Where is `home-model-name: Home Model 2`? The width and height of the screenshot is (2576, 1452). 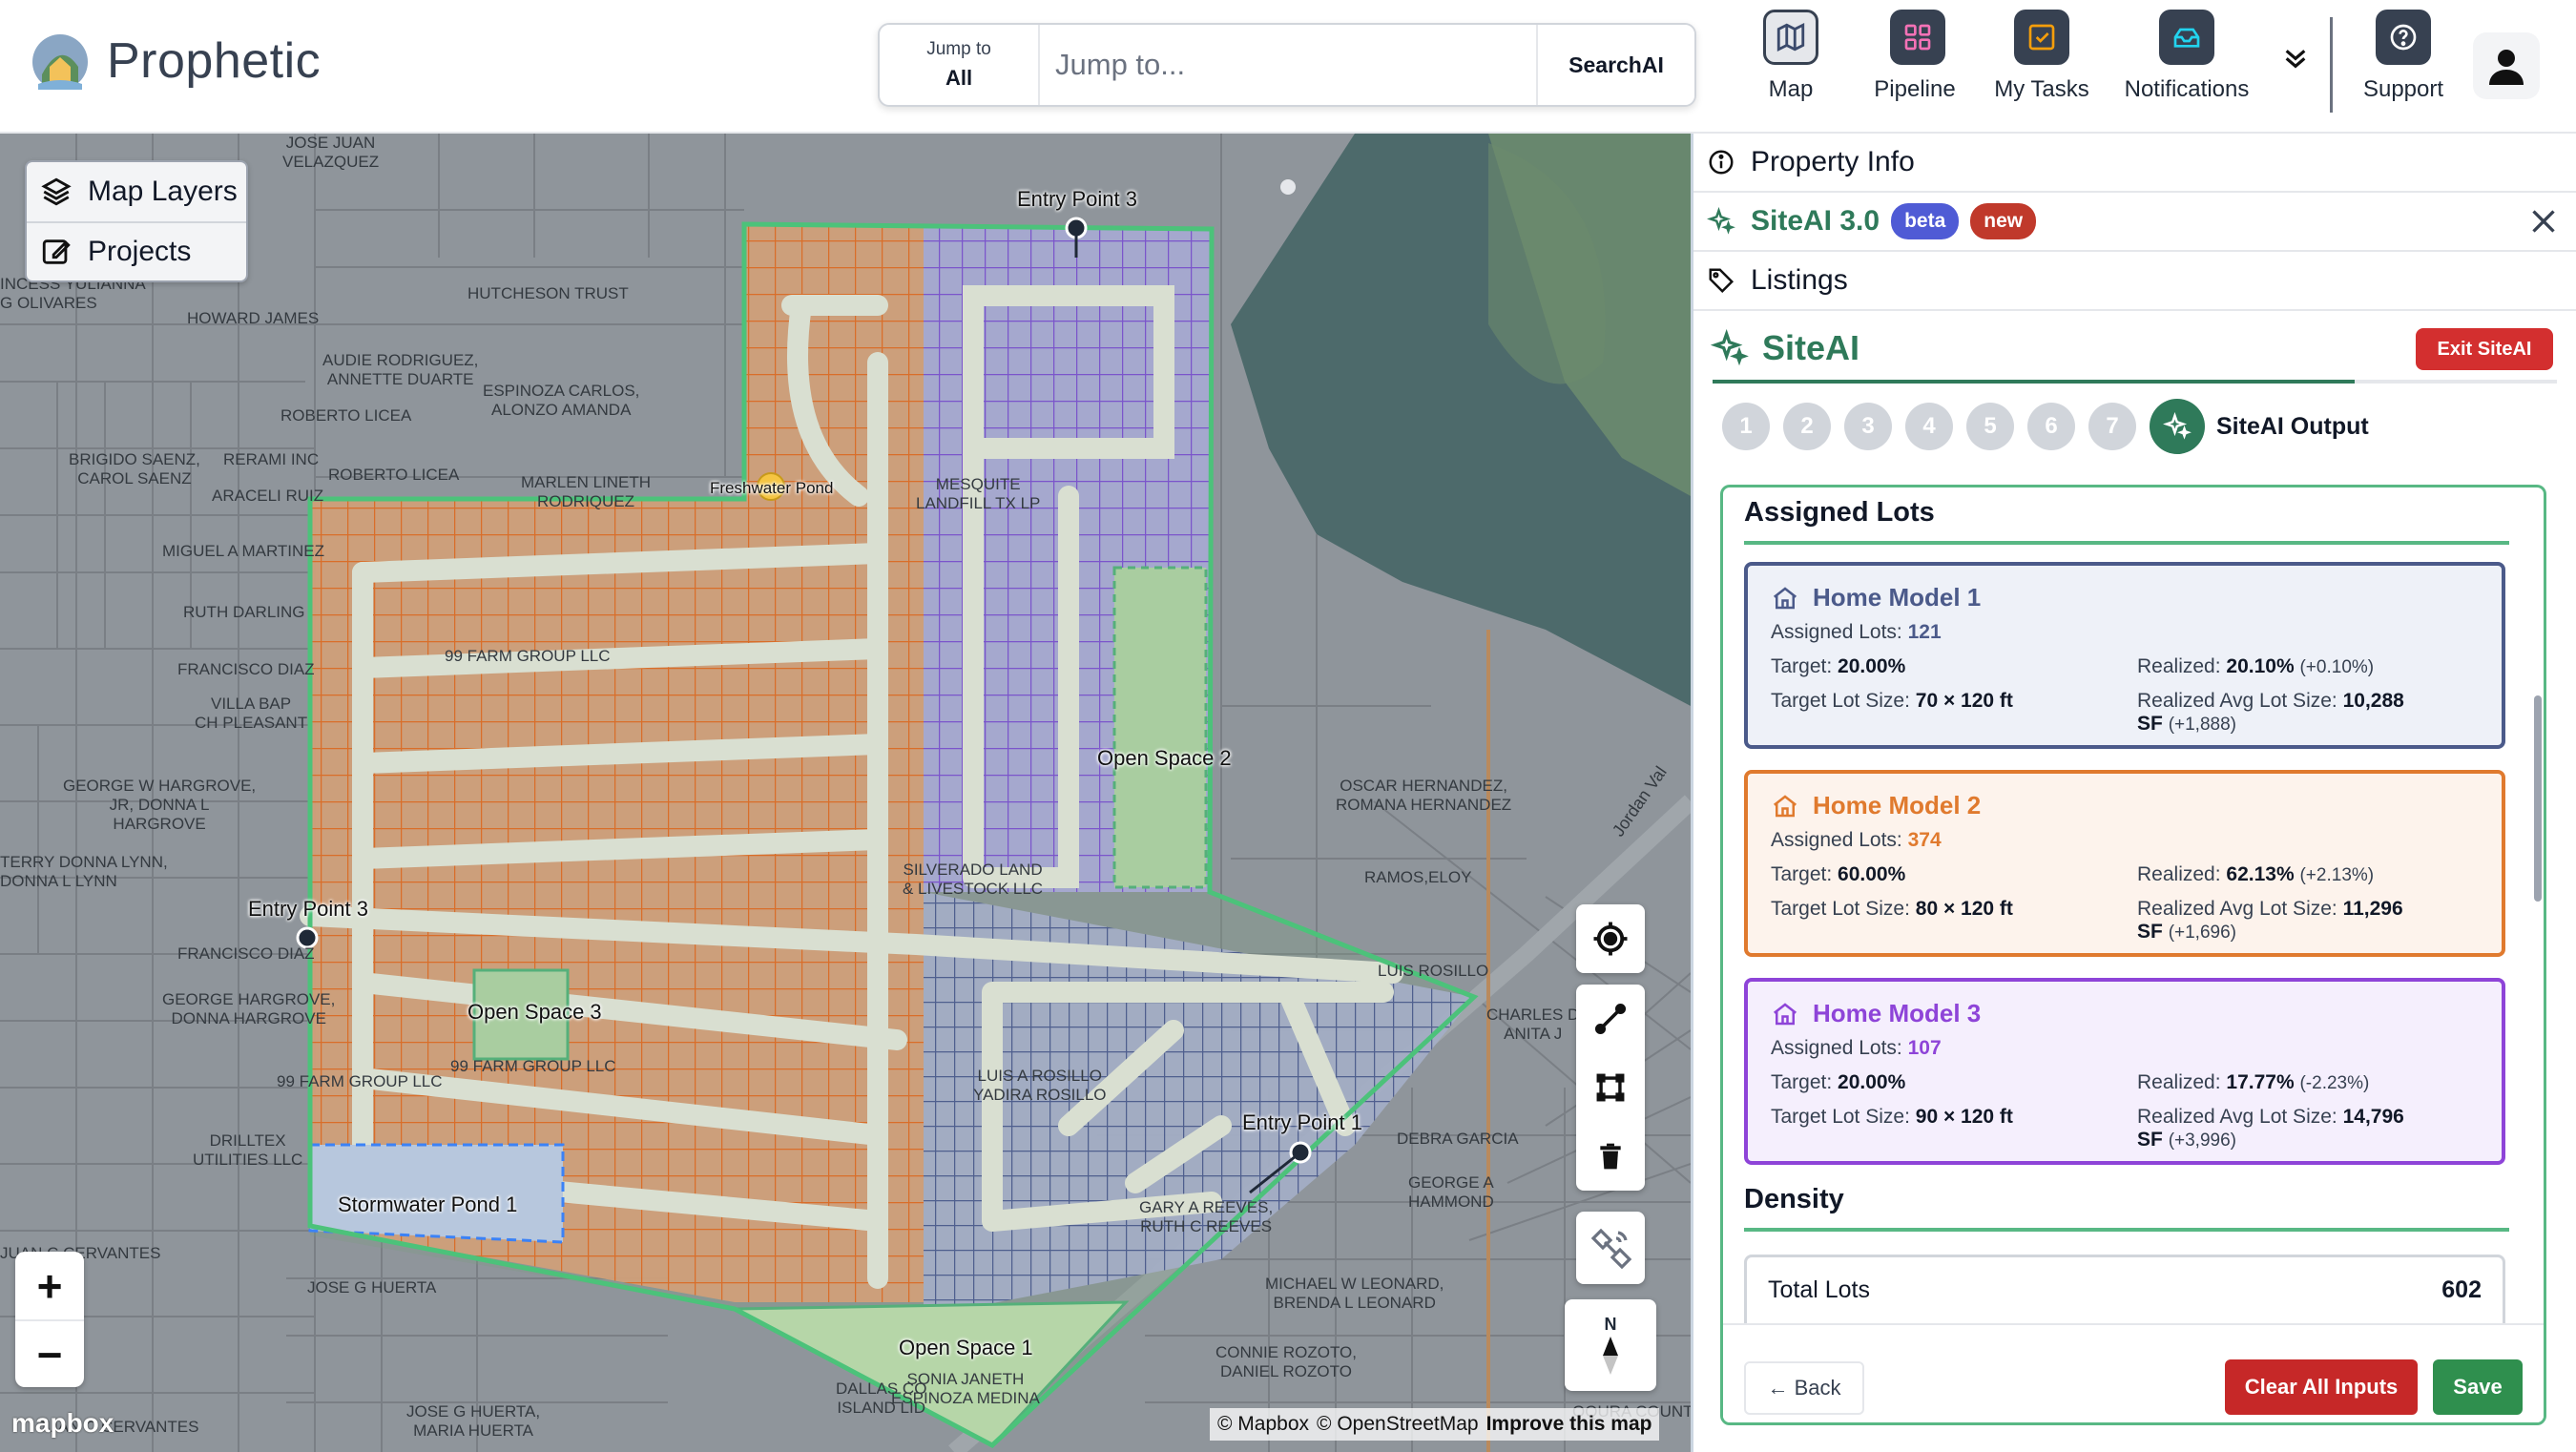 home-model-name: Home Model 2 is located at coordinates (1897, 805).